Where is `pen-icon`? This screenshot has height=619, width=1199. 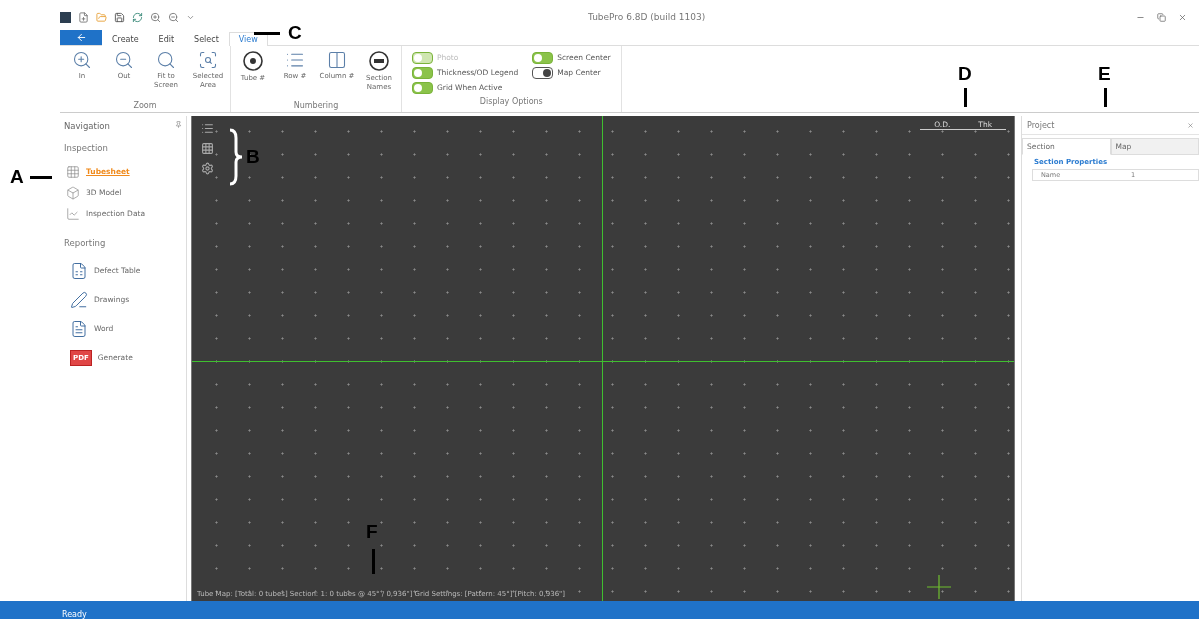
pen-icon is located at coordinates (79, 299).